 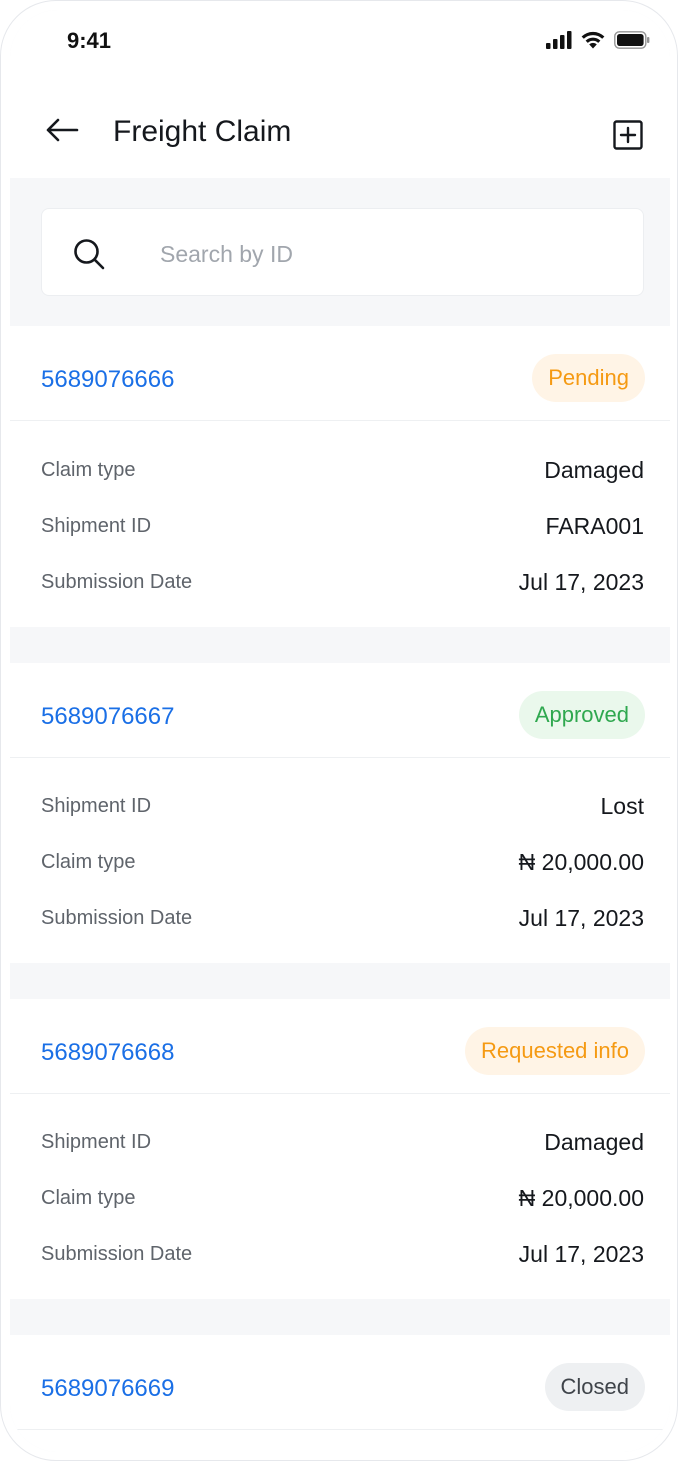 I want to click on claim-card: 5689076669 Closed, so click(x=340, y=1393).